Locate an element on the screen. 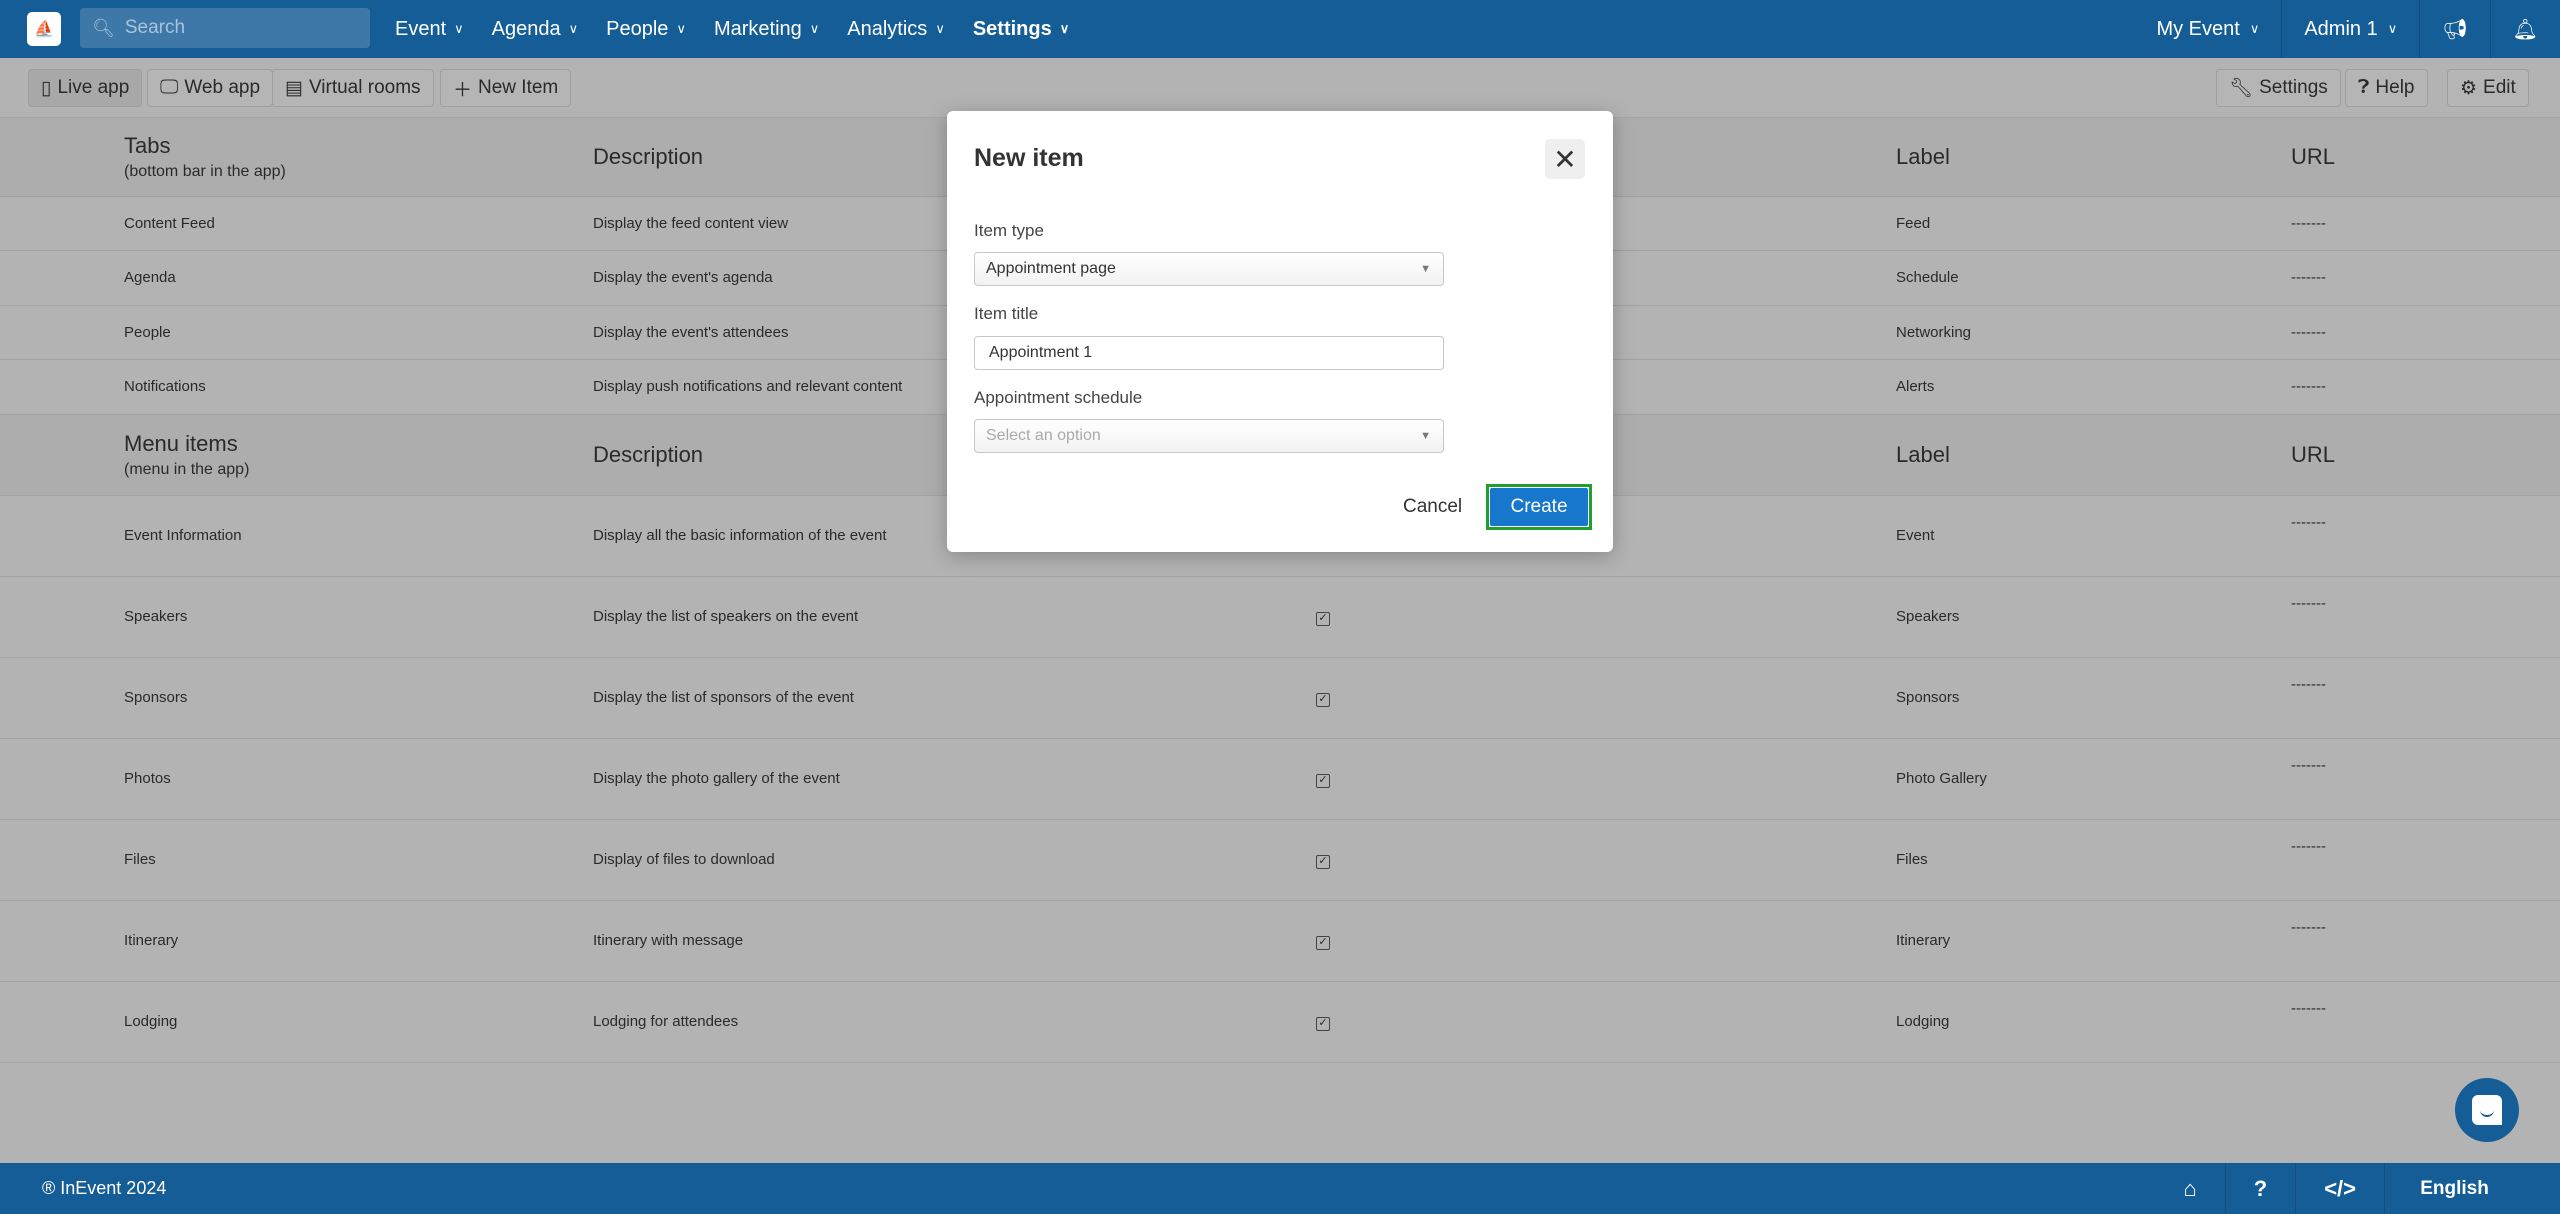  modal-title: New item is located at coordinates (1029, 158).